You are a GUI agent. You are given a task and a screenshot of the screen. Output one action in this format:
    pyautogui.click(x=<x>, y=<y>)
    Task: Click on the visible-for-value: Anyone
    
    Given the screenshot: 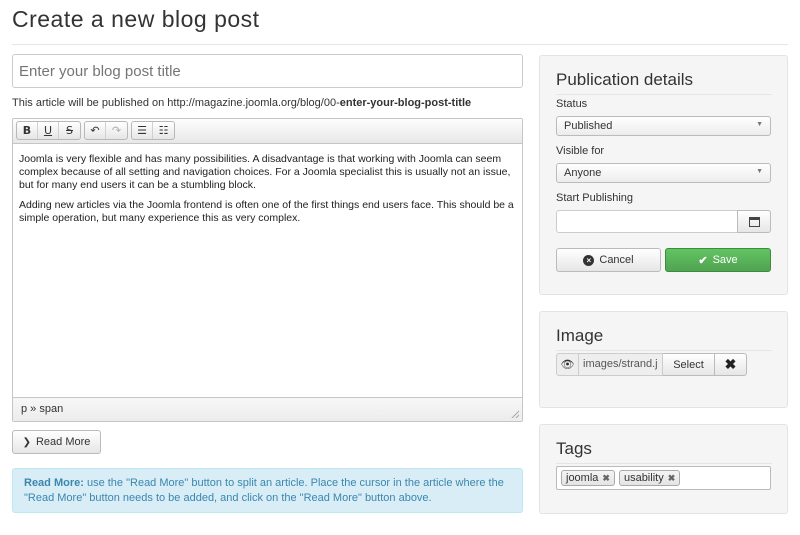 What is the action you would take?
    pyautogui.click(x=583, y=173)
    